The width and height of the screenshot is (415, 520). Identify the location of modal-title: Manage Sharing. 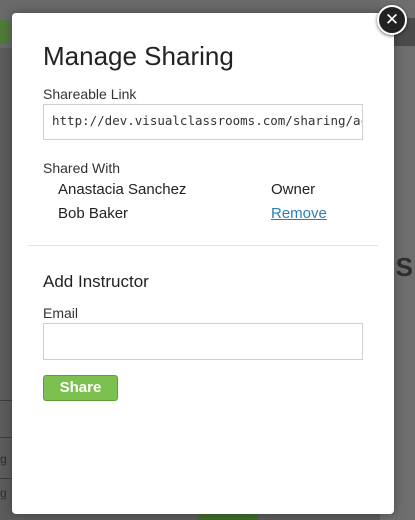
(138, 56).